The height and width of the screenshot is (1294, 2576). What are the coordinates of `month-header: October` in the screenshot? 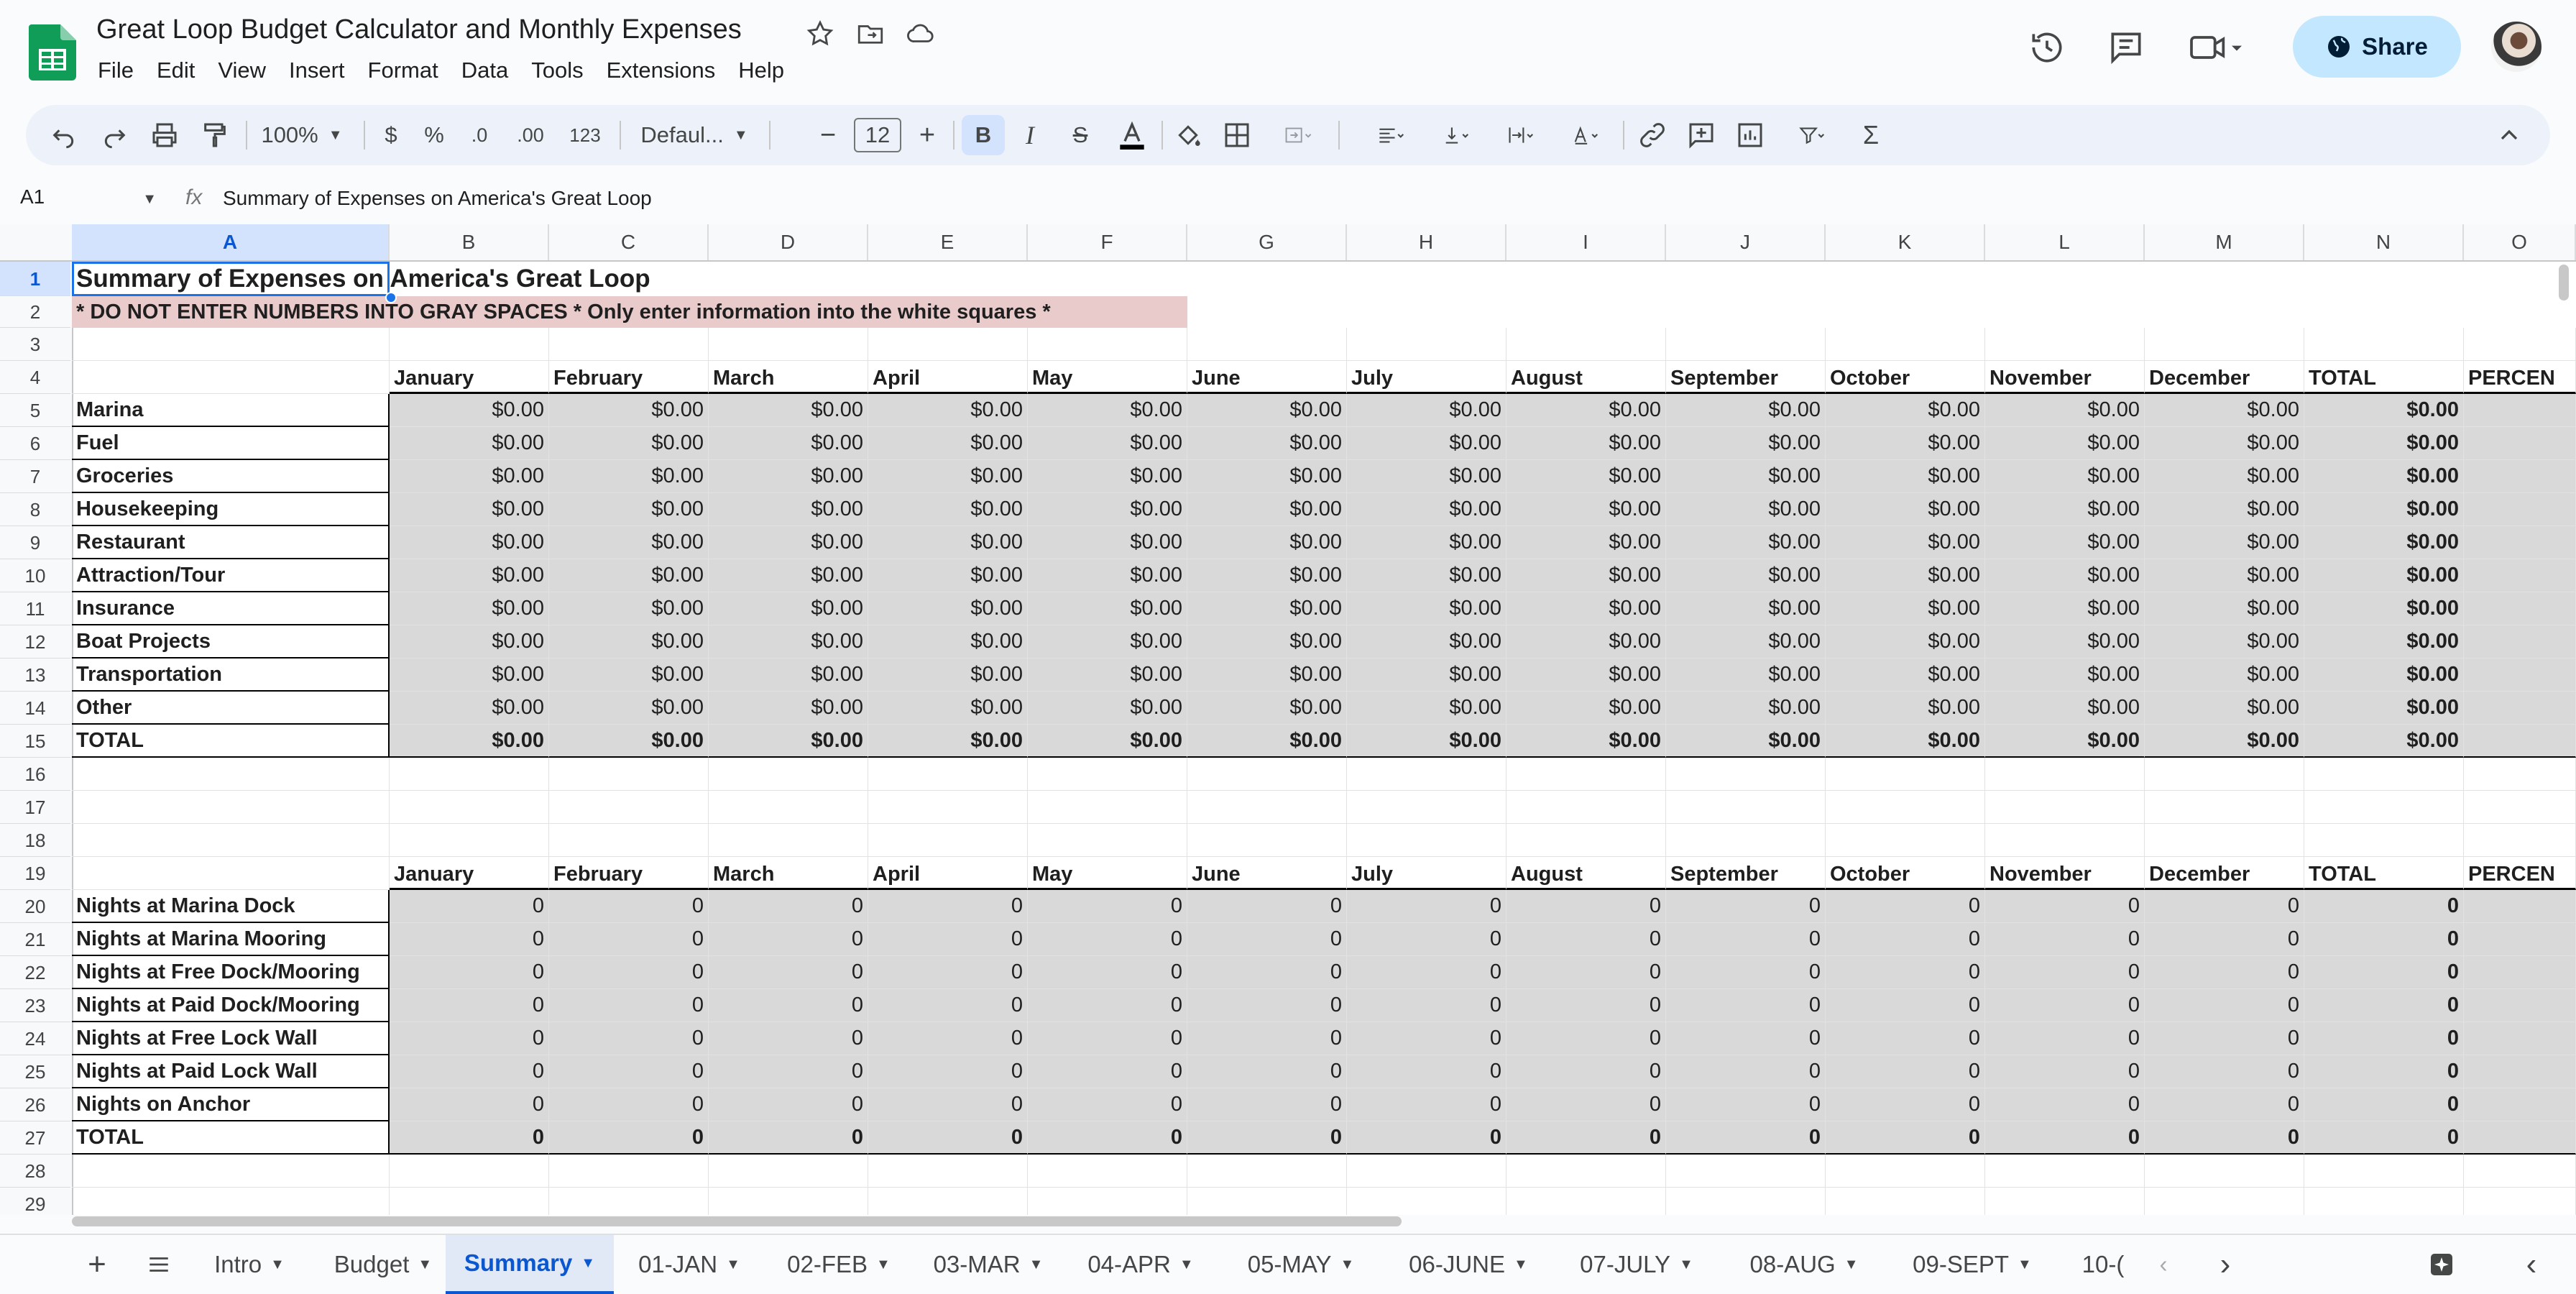 It's located at (1905, 873).